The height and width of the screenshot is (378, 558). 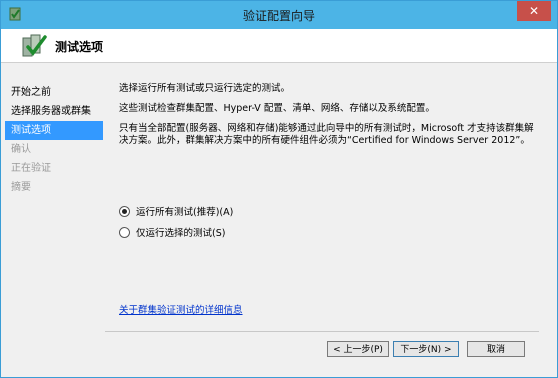 I want to click on description-text: 这些测试检查群集配置、Hyper-V 配置、清单、网络、存储以及系统配置。, so click(x=277, y=108).